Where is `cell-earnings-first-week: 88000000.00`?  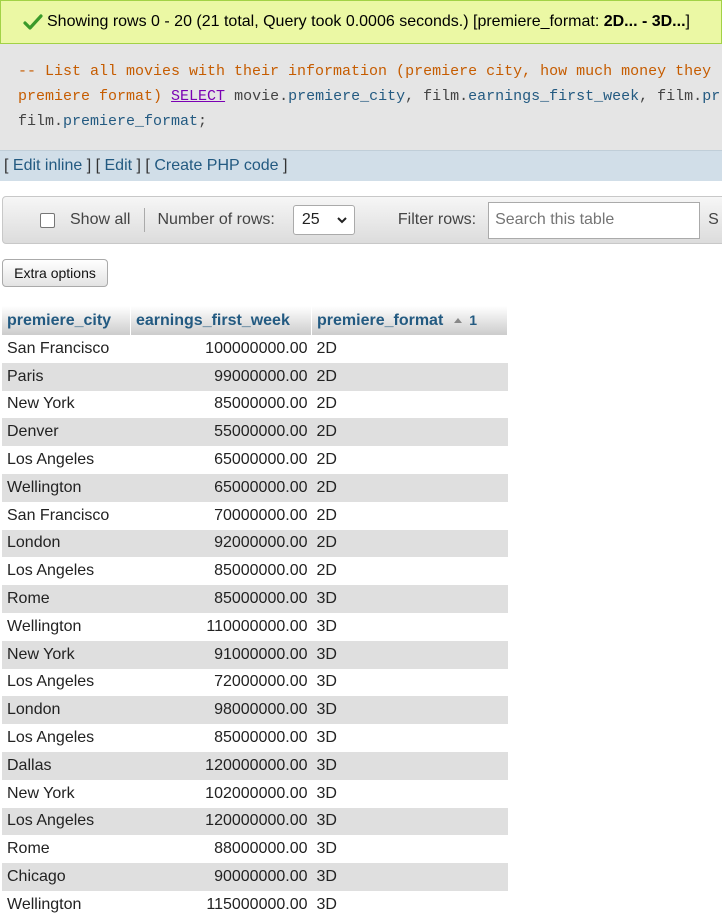 cell-earnings-first-week: 88000000.00 is located at coordinates (221, 849).